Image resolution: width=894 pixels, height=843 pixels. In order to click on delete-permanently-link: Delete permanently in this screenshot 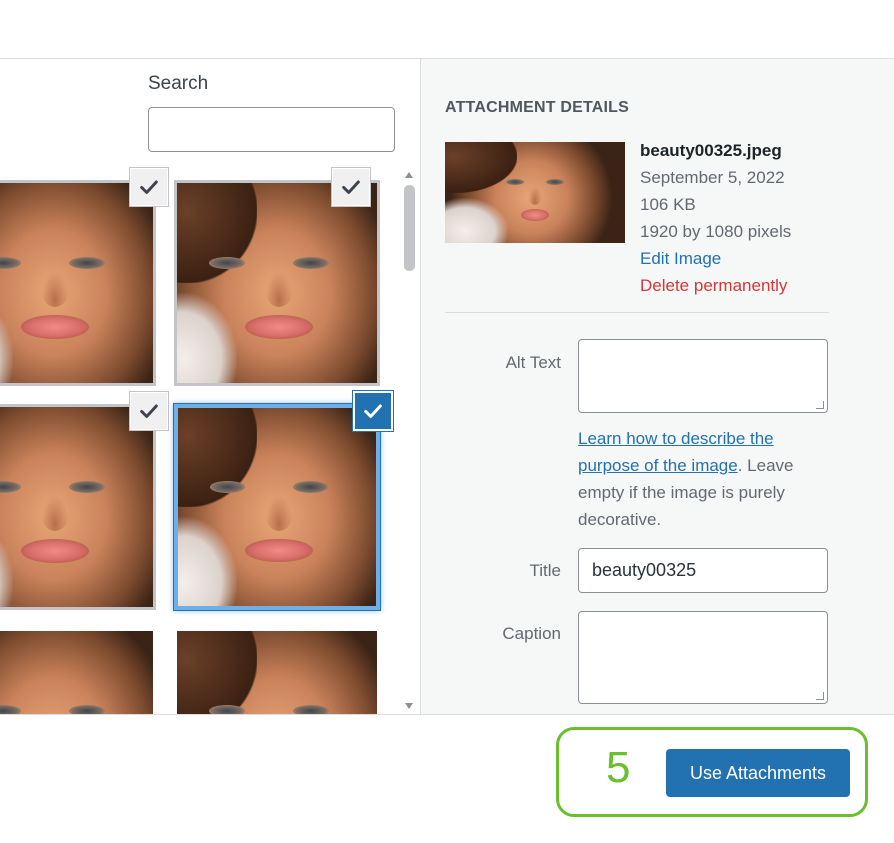, I will do `click(715, 285)`.